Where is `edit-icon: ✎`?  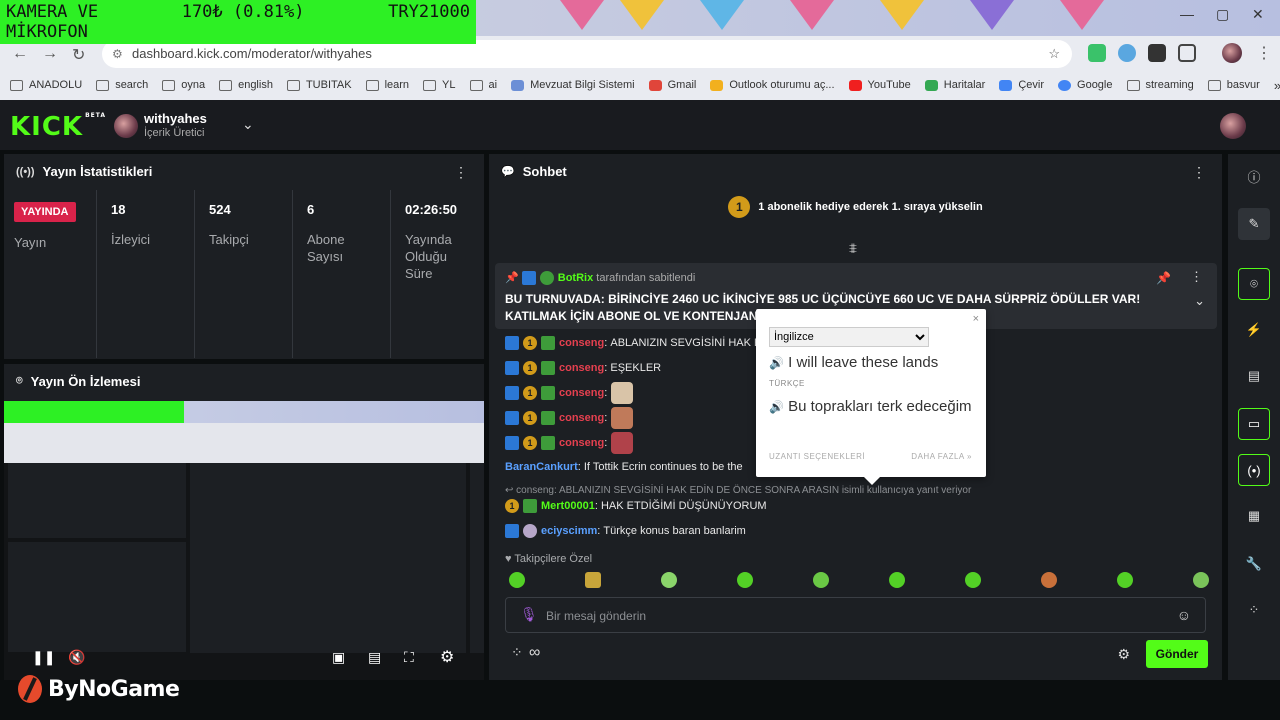
edit-icon: ✎ is located at coordinates (1254, 224).